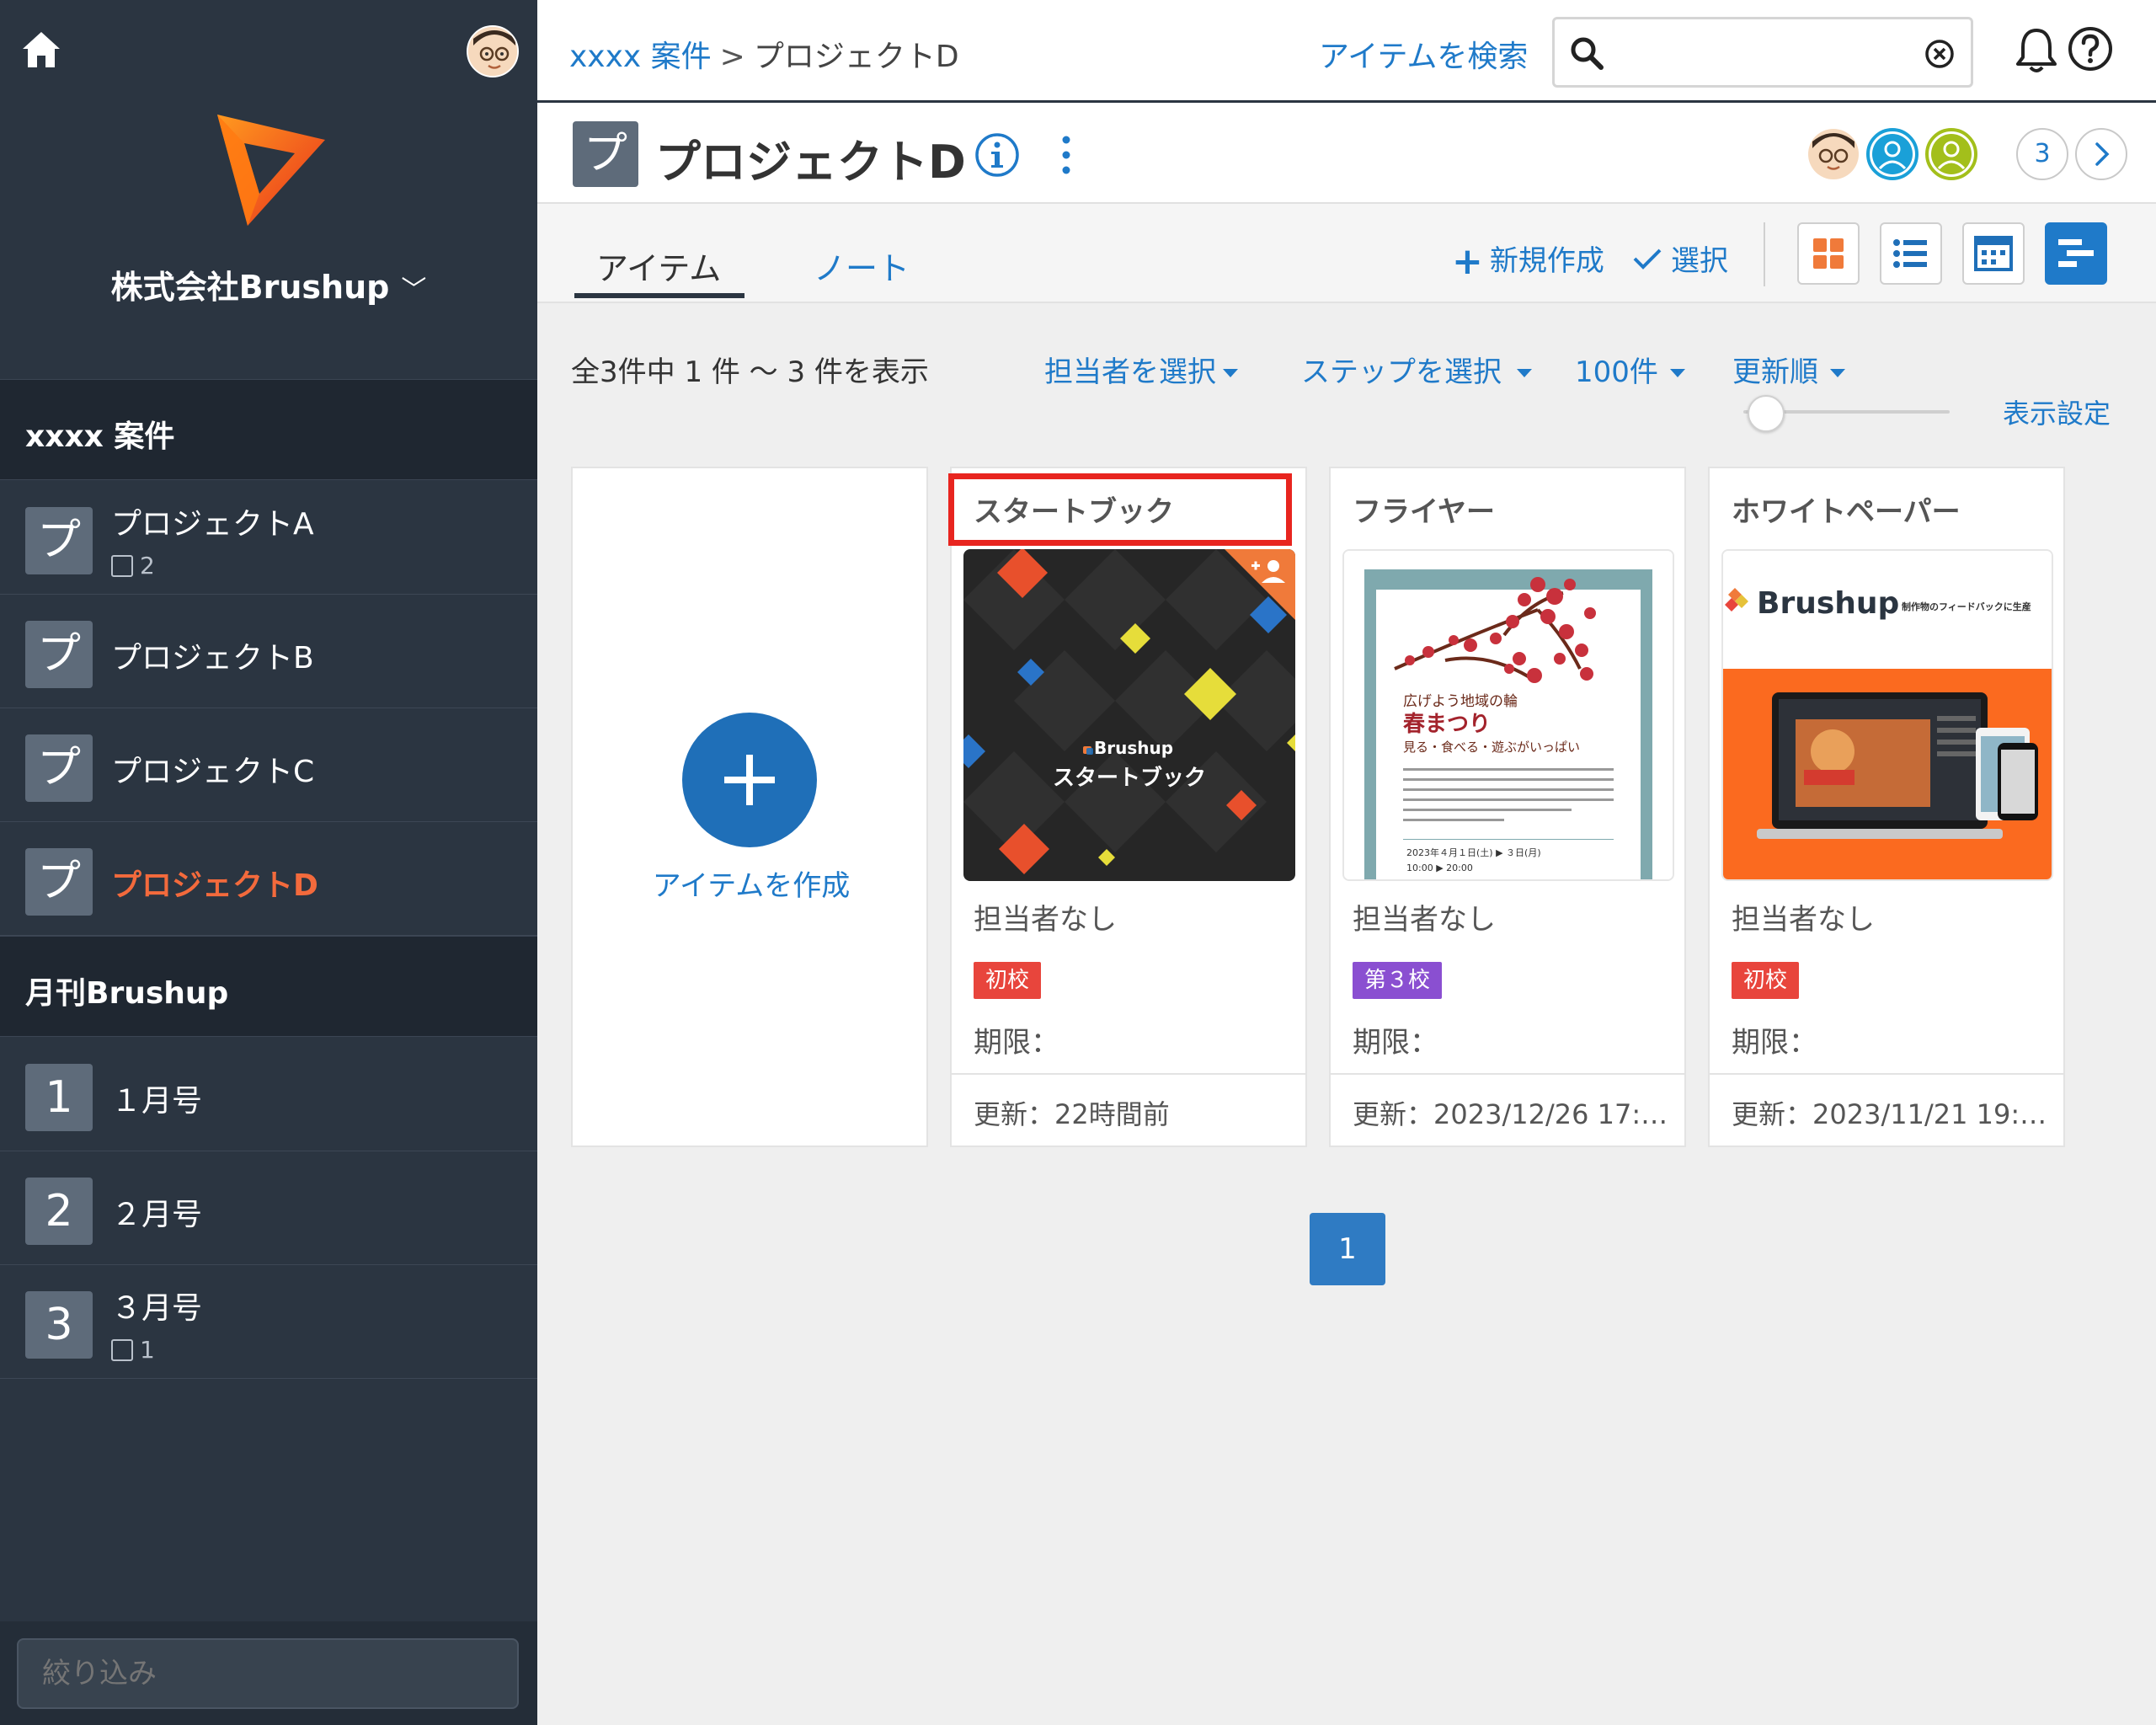  I want to click on tab-notes: ノート, so click(862, 266).